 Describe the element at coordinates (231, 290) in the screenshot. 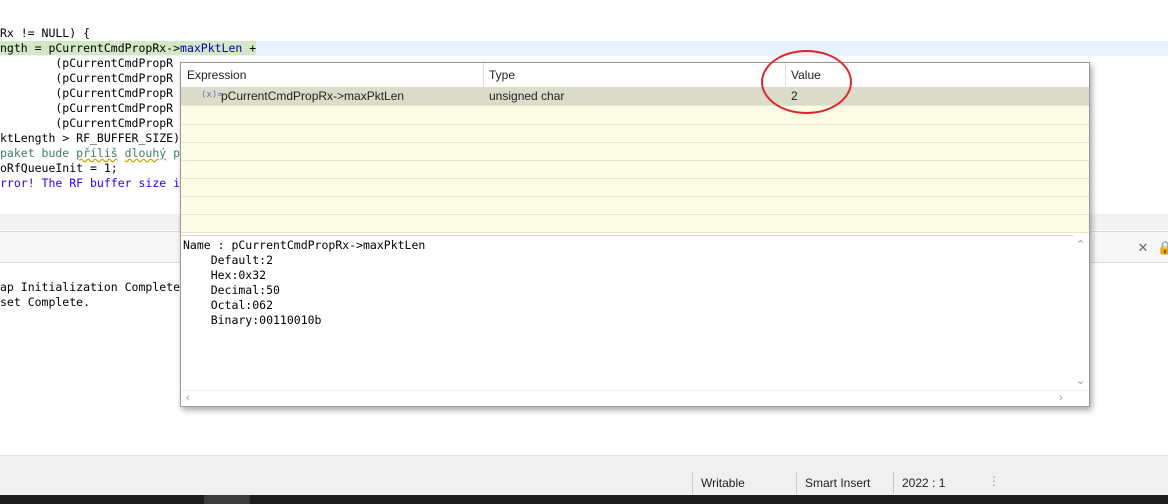

I see `detail-decimal: Decimal:50` at that location.